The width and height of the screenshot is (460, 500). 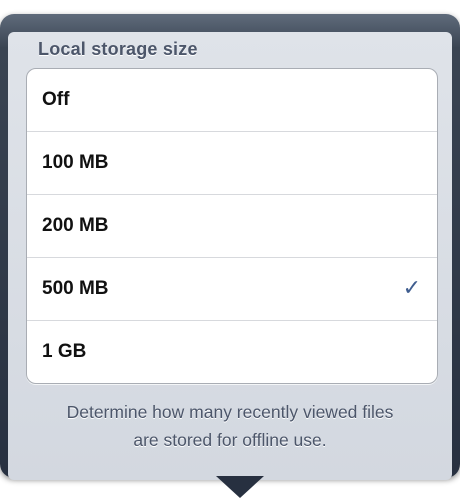 I want to click on option-label: Off, so click(x=56, y=99).